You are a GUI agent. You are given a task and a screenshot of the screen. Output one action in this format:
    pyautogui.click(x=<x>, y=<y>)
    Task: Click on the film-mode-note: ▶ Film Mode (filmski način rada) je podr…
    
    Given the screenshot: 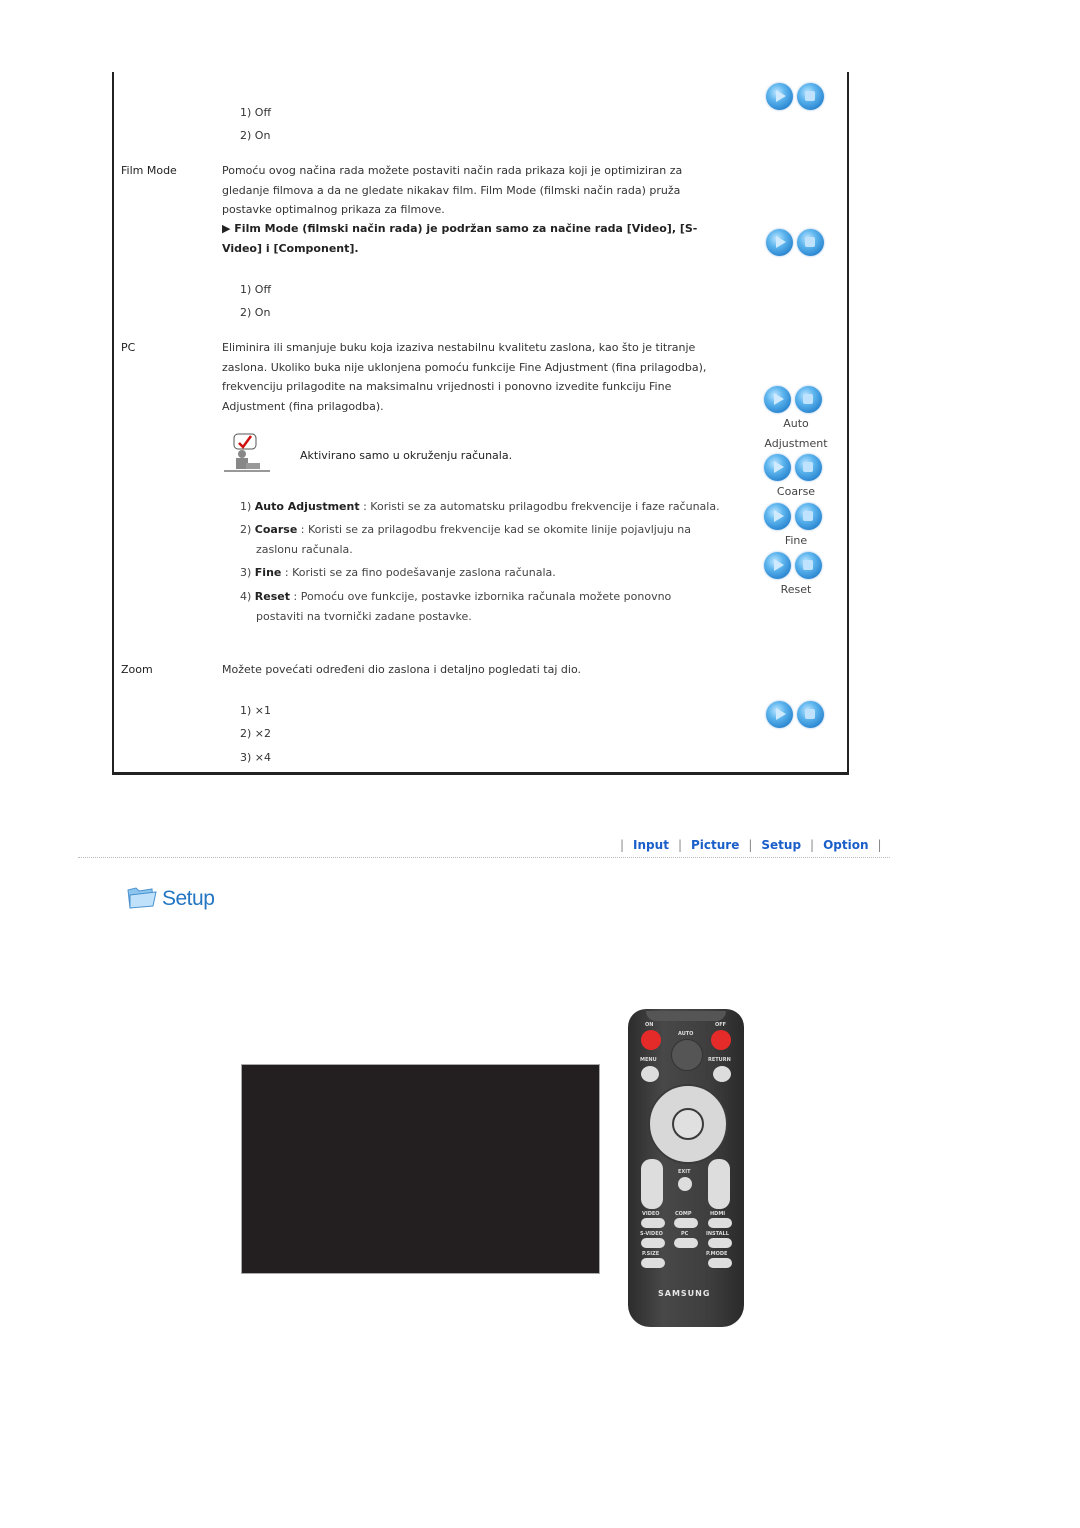 What is the action you would take?
    pyautogui.click(x=460, y=238)
    